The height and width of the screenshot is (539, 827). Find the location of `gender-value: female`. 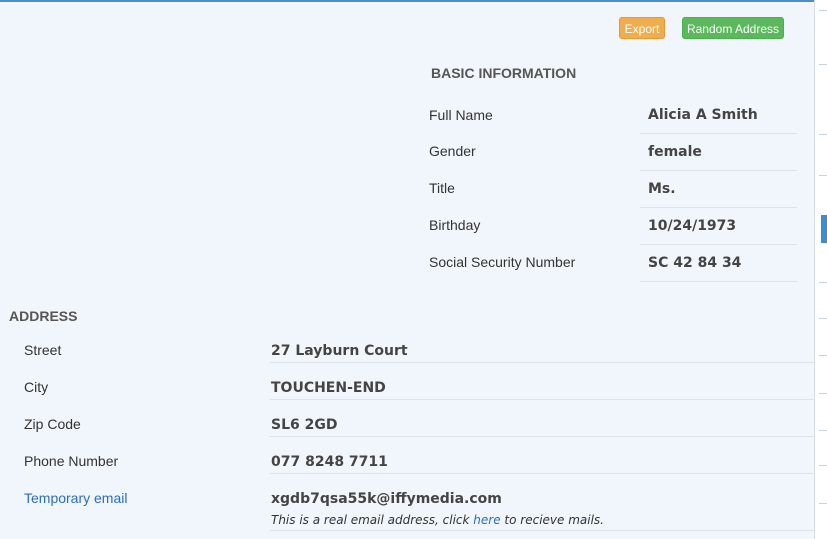

gender-value: female is located at coordinates (675, 152).